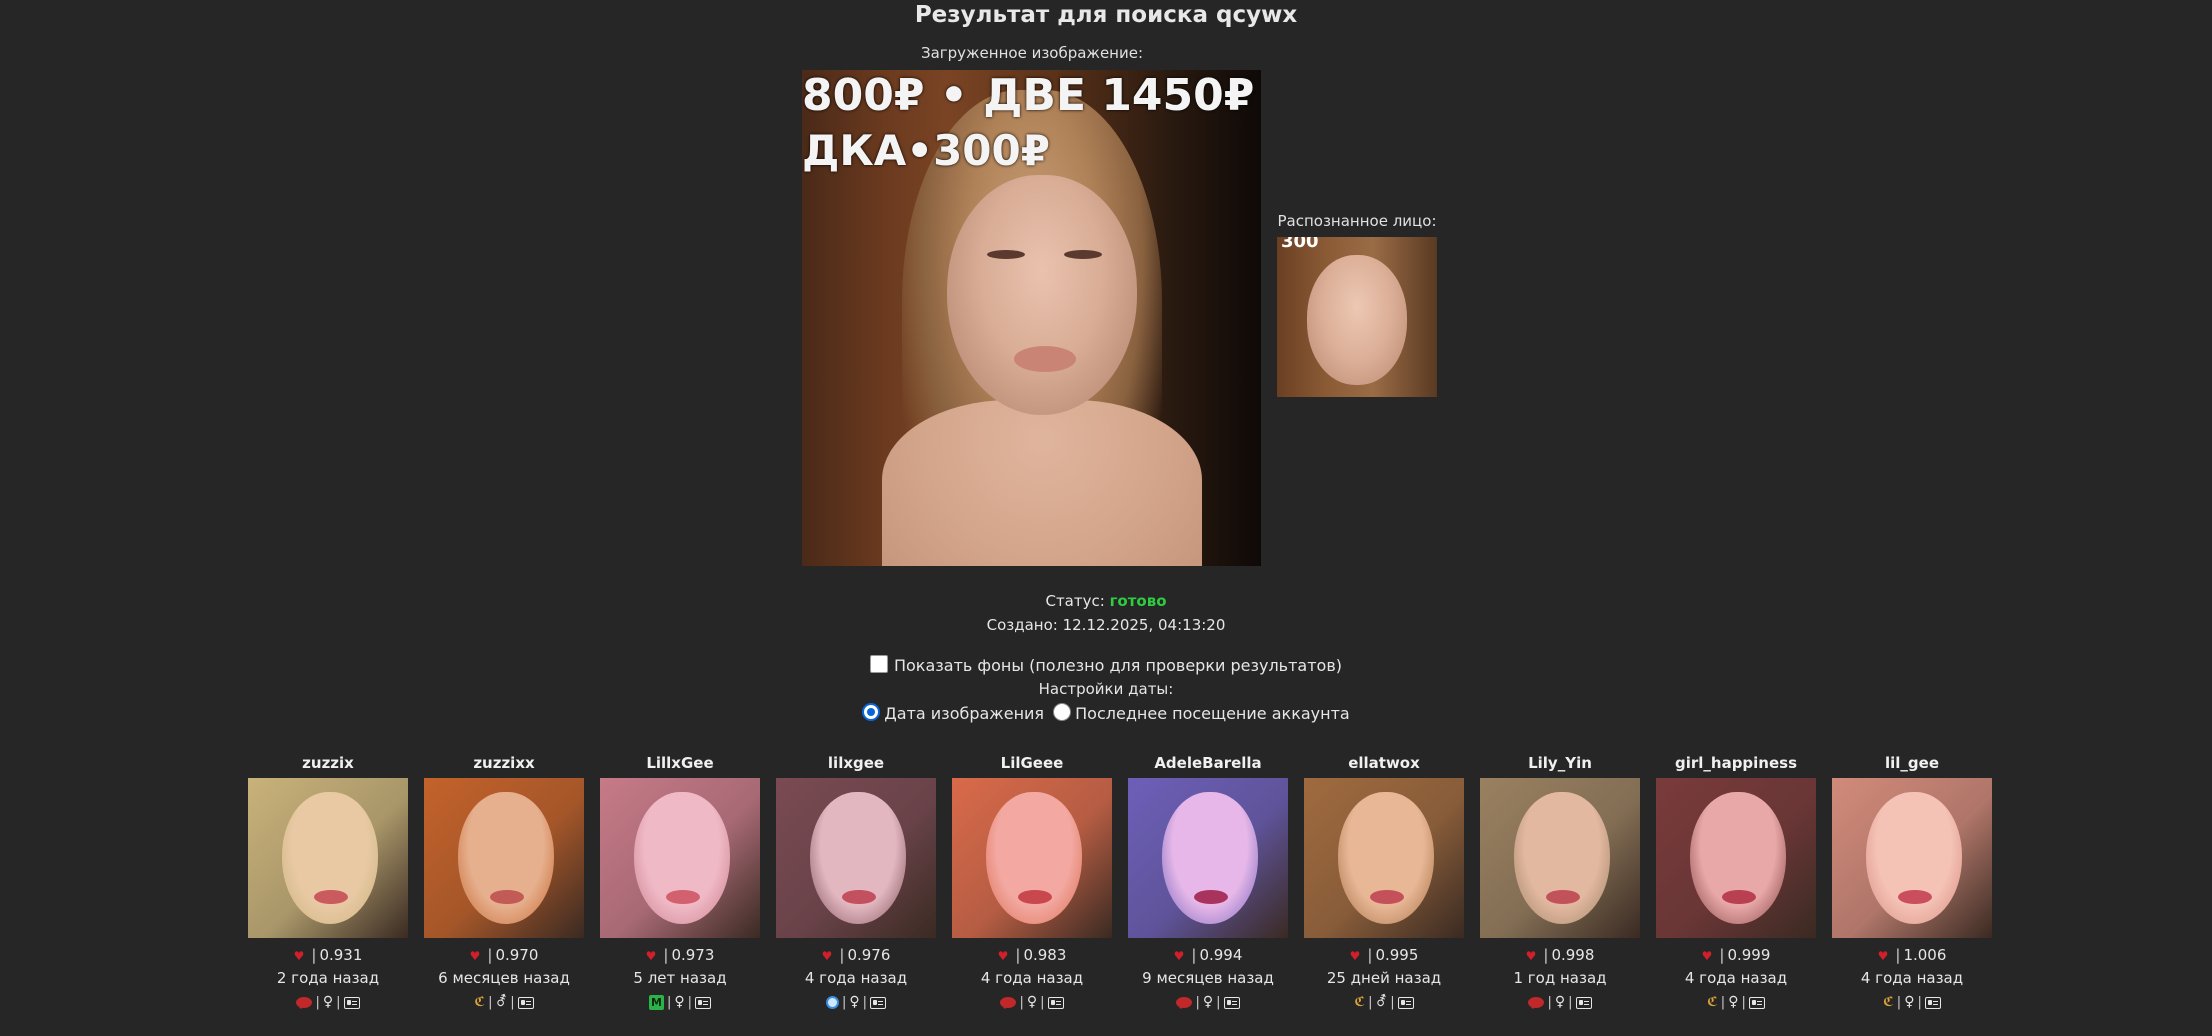  I want to click on result-card: AdeleBarella ♥ | 0.994 9 месяцев назад | ♀ |, so click(1208, 881).